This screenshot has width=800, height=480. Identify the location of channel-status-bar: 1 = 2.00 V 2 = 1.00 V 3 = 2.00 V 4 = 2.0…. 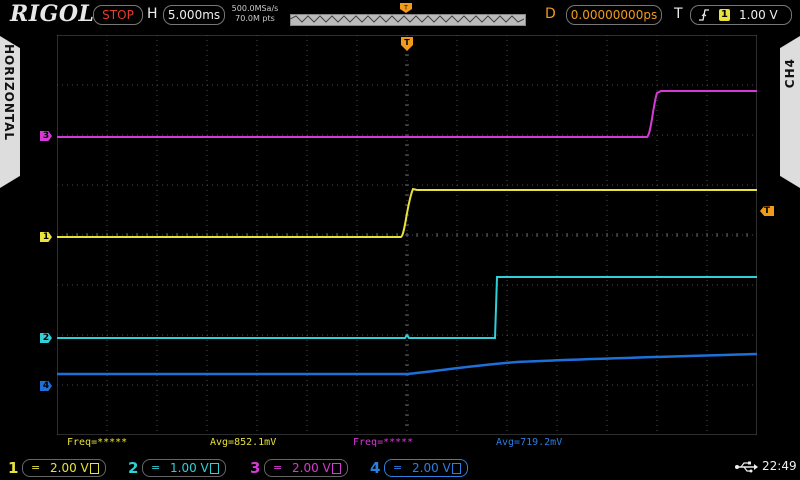
(400, 467).